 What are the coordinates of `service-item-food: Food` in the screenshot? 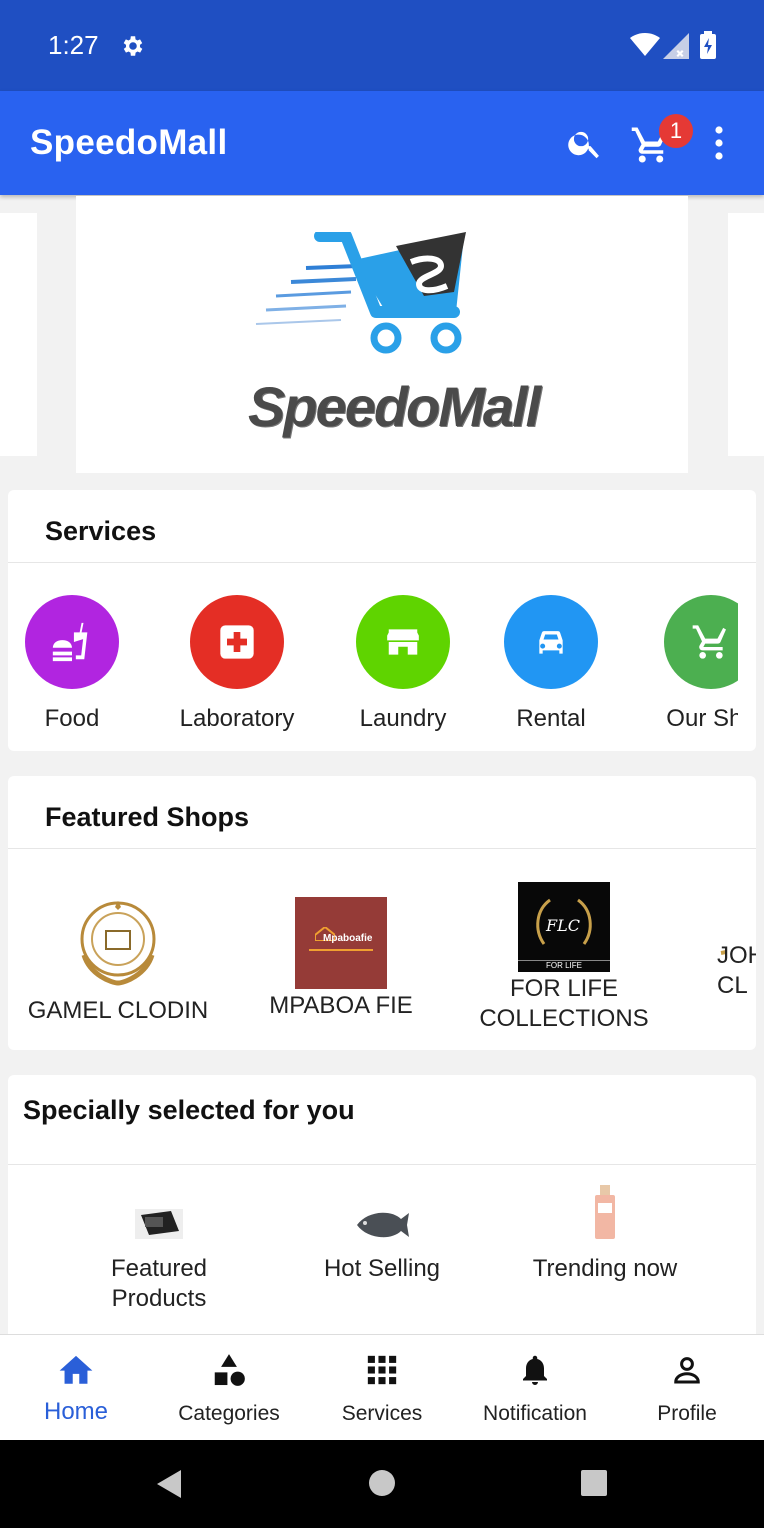 It's located at (77, 664).